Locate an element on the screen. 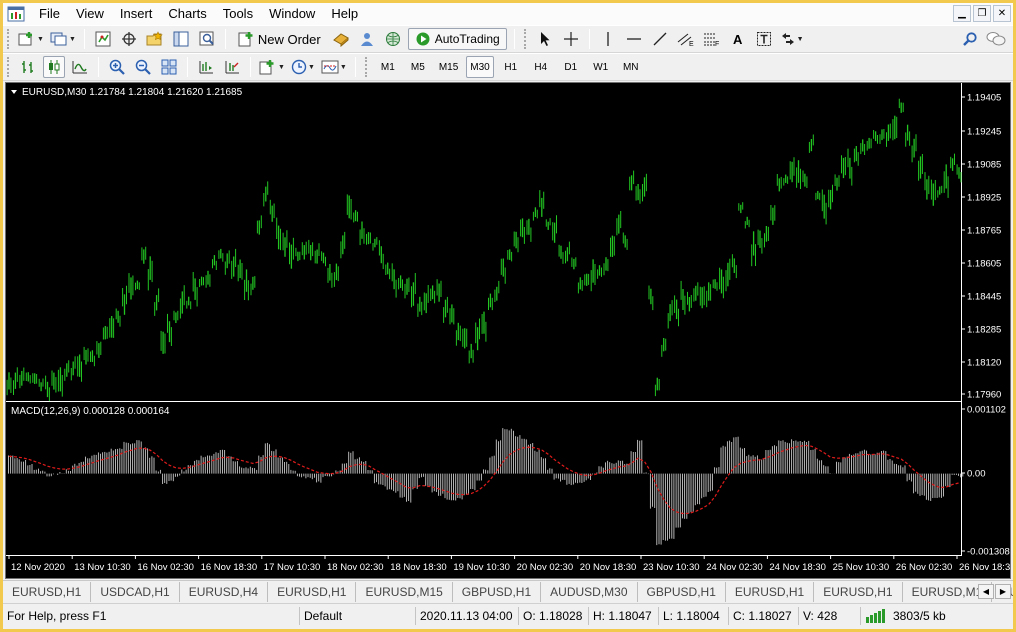 This screenshot has height=632, width=1016. trendline-button is located at coordinates (660, 39).